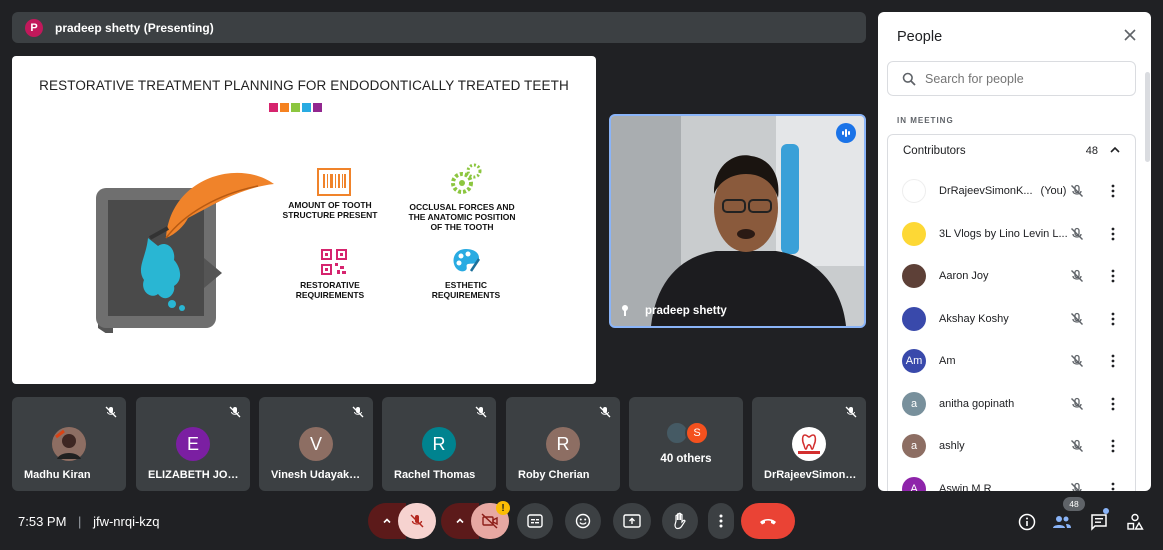  What do you see at coordinates (846, 133) in the screenshot?
I see `speaking-indicator-icon` at bounding box center [846, 133].